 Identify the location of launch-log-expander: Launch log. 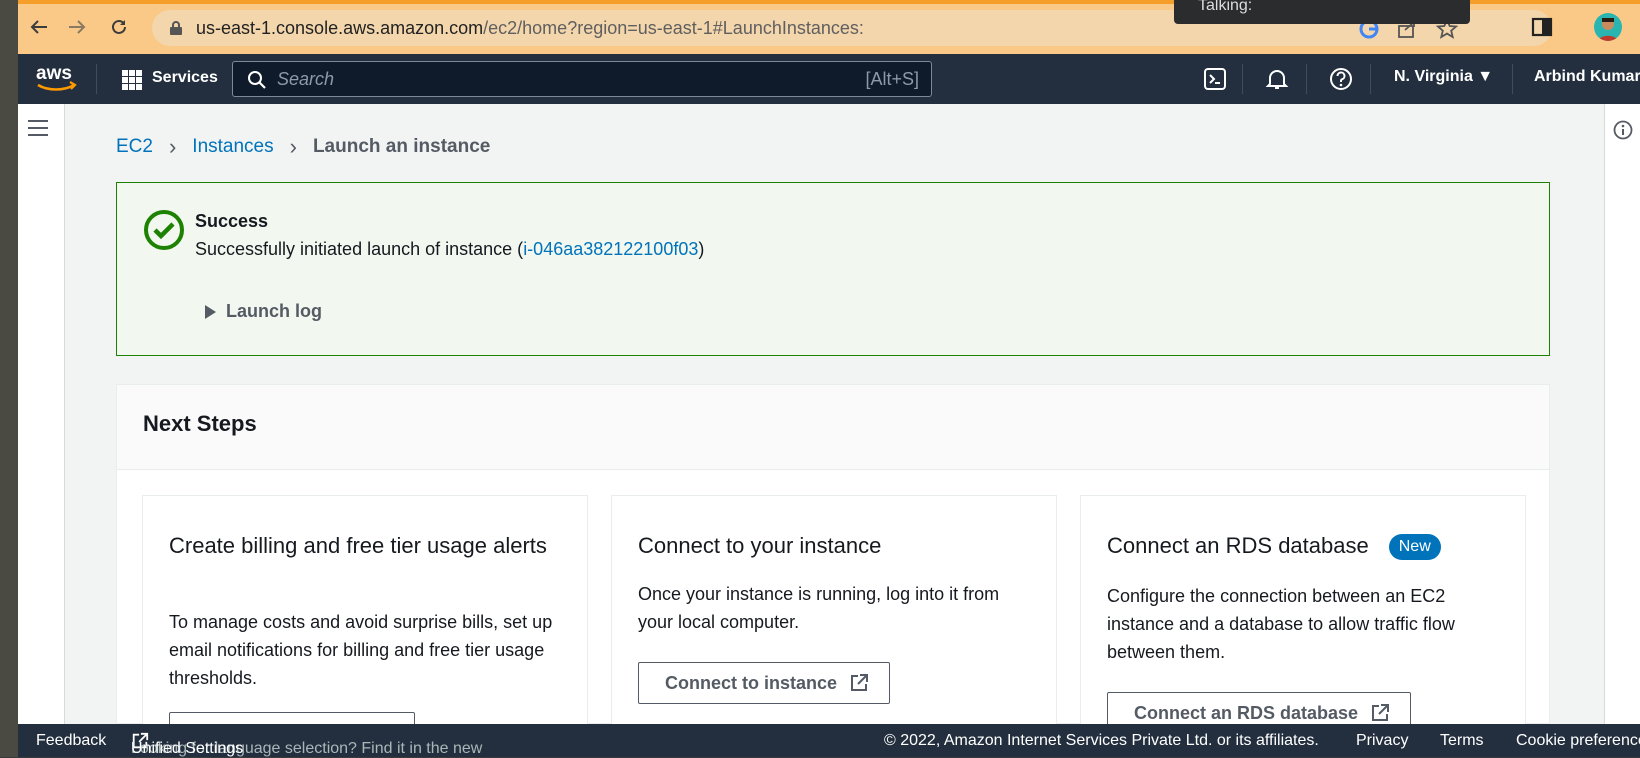
(263, 311).